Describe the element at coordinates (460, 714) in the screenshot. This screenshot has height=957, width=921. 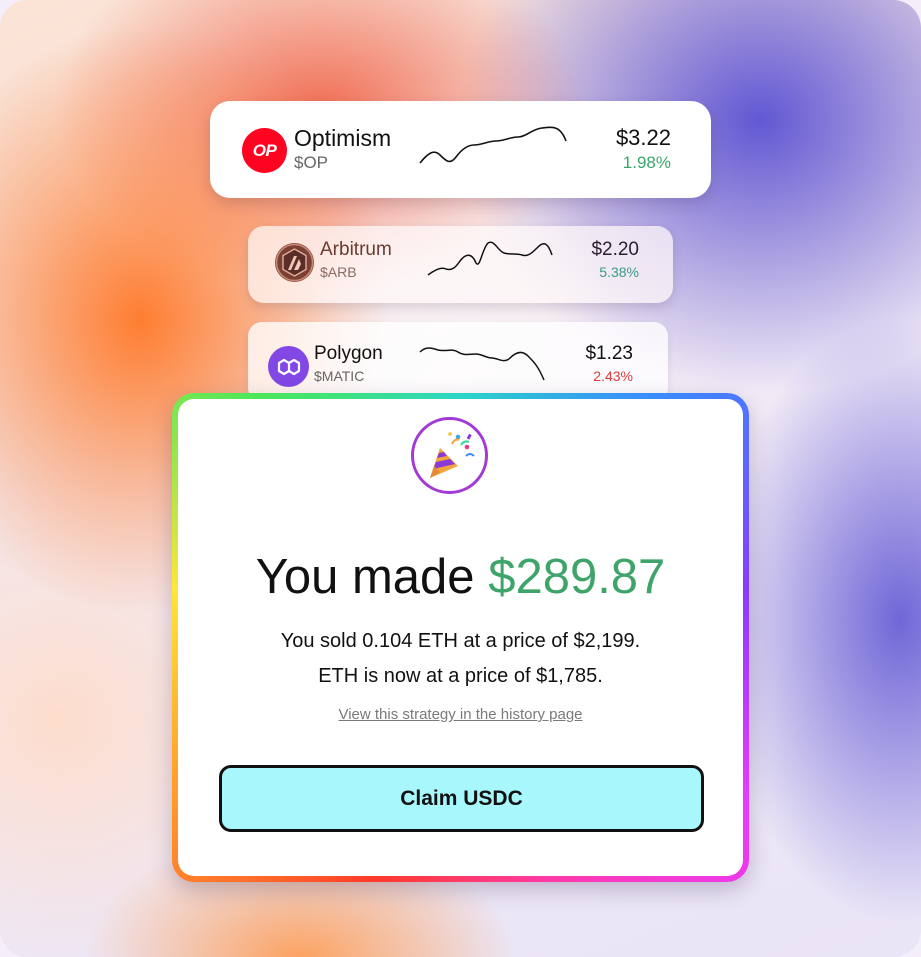
I see `history-page-link: View this strategy in the history page` at that location.